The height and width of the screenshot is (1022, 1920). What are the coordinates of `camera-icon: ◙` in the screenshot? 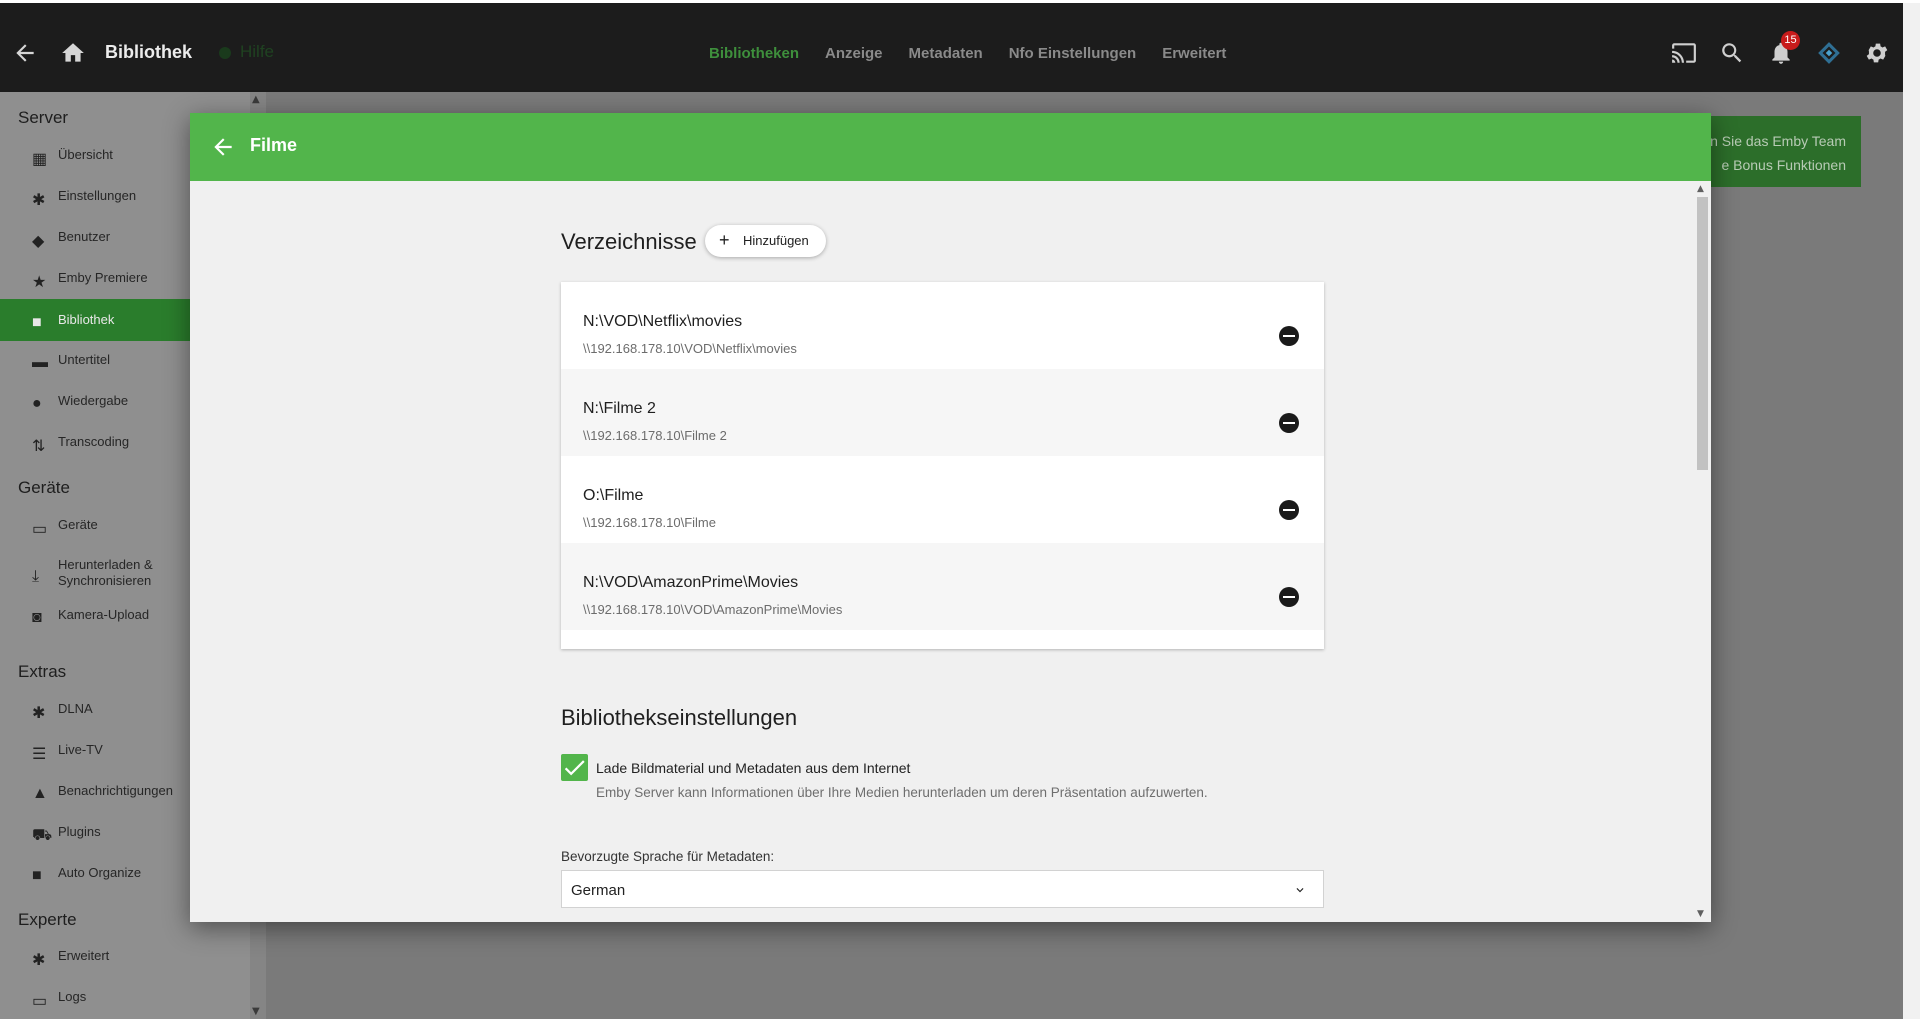 It's located at (37, 617).